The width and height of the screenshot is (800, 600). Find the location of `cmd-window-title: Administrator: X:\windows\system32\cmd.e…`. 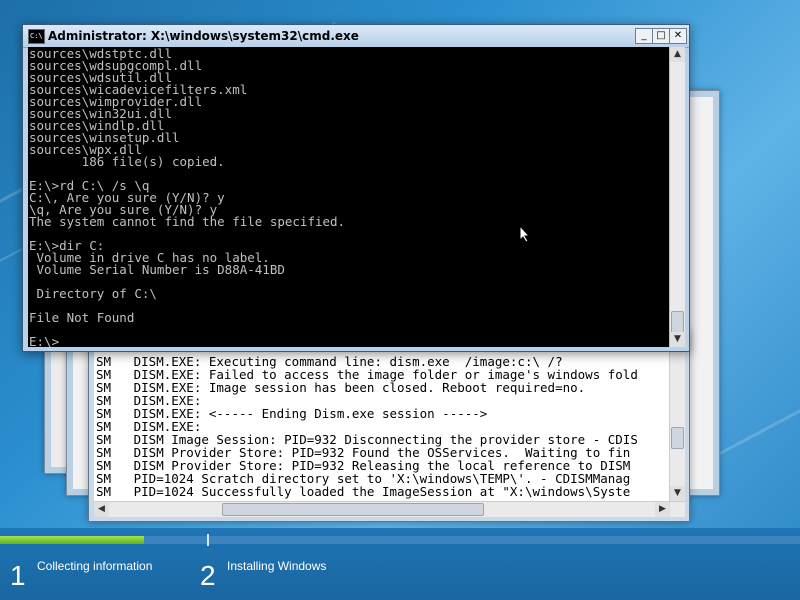

cmd-window-title: Administrator: X:\windows\system32\cmd.e… is located at coordinates (203, 36).